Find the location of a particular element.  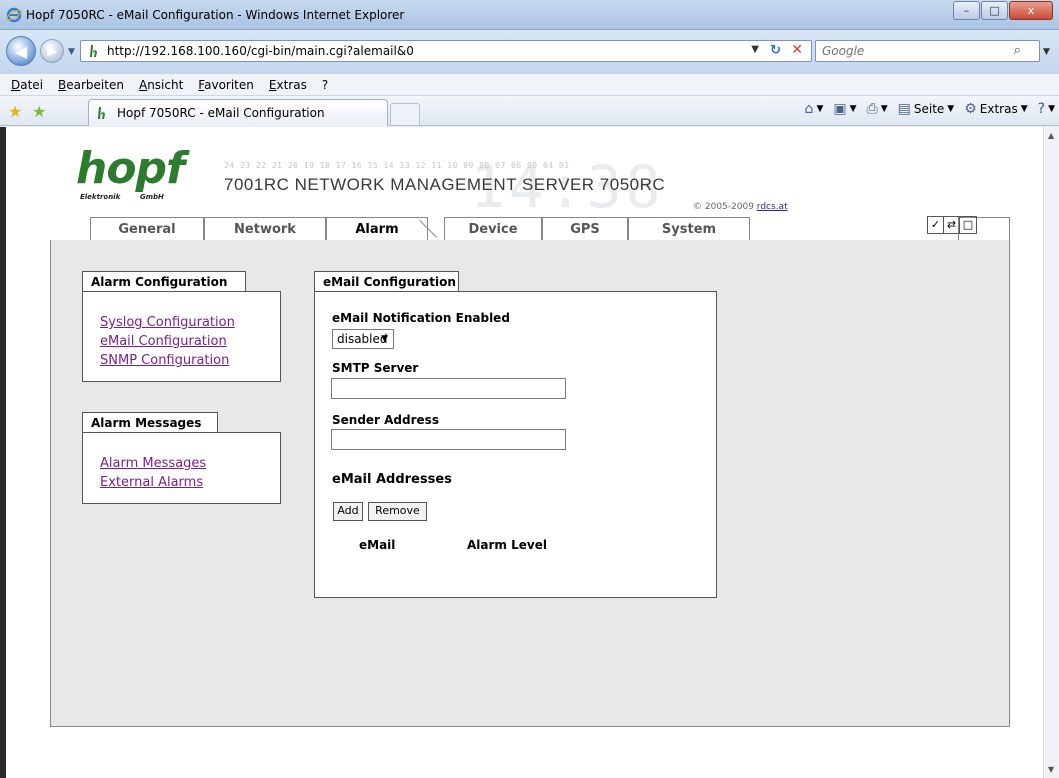

menu-extras: Extras is located at coordinates (288, 85).